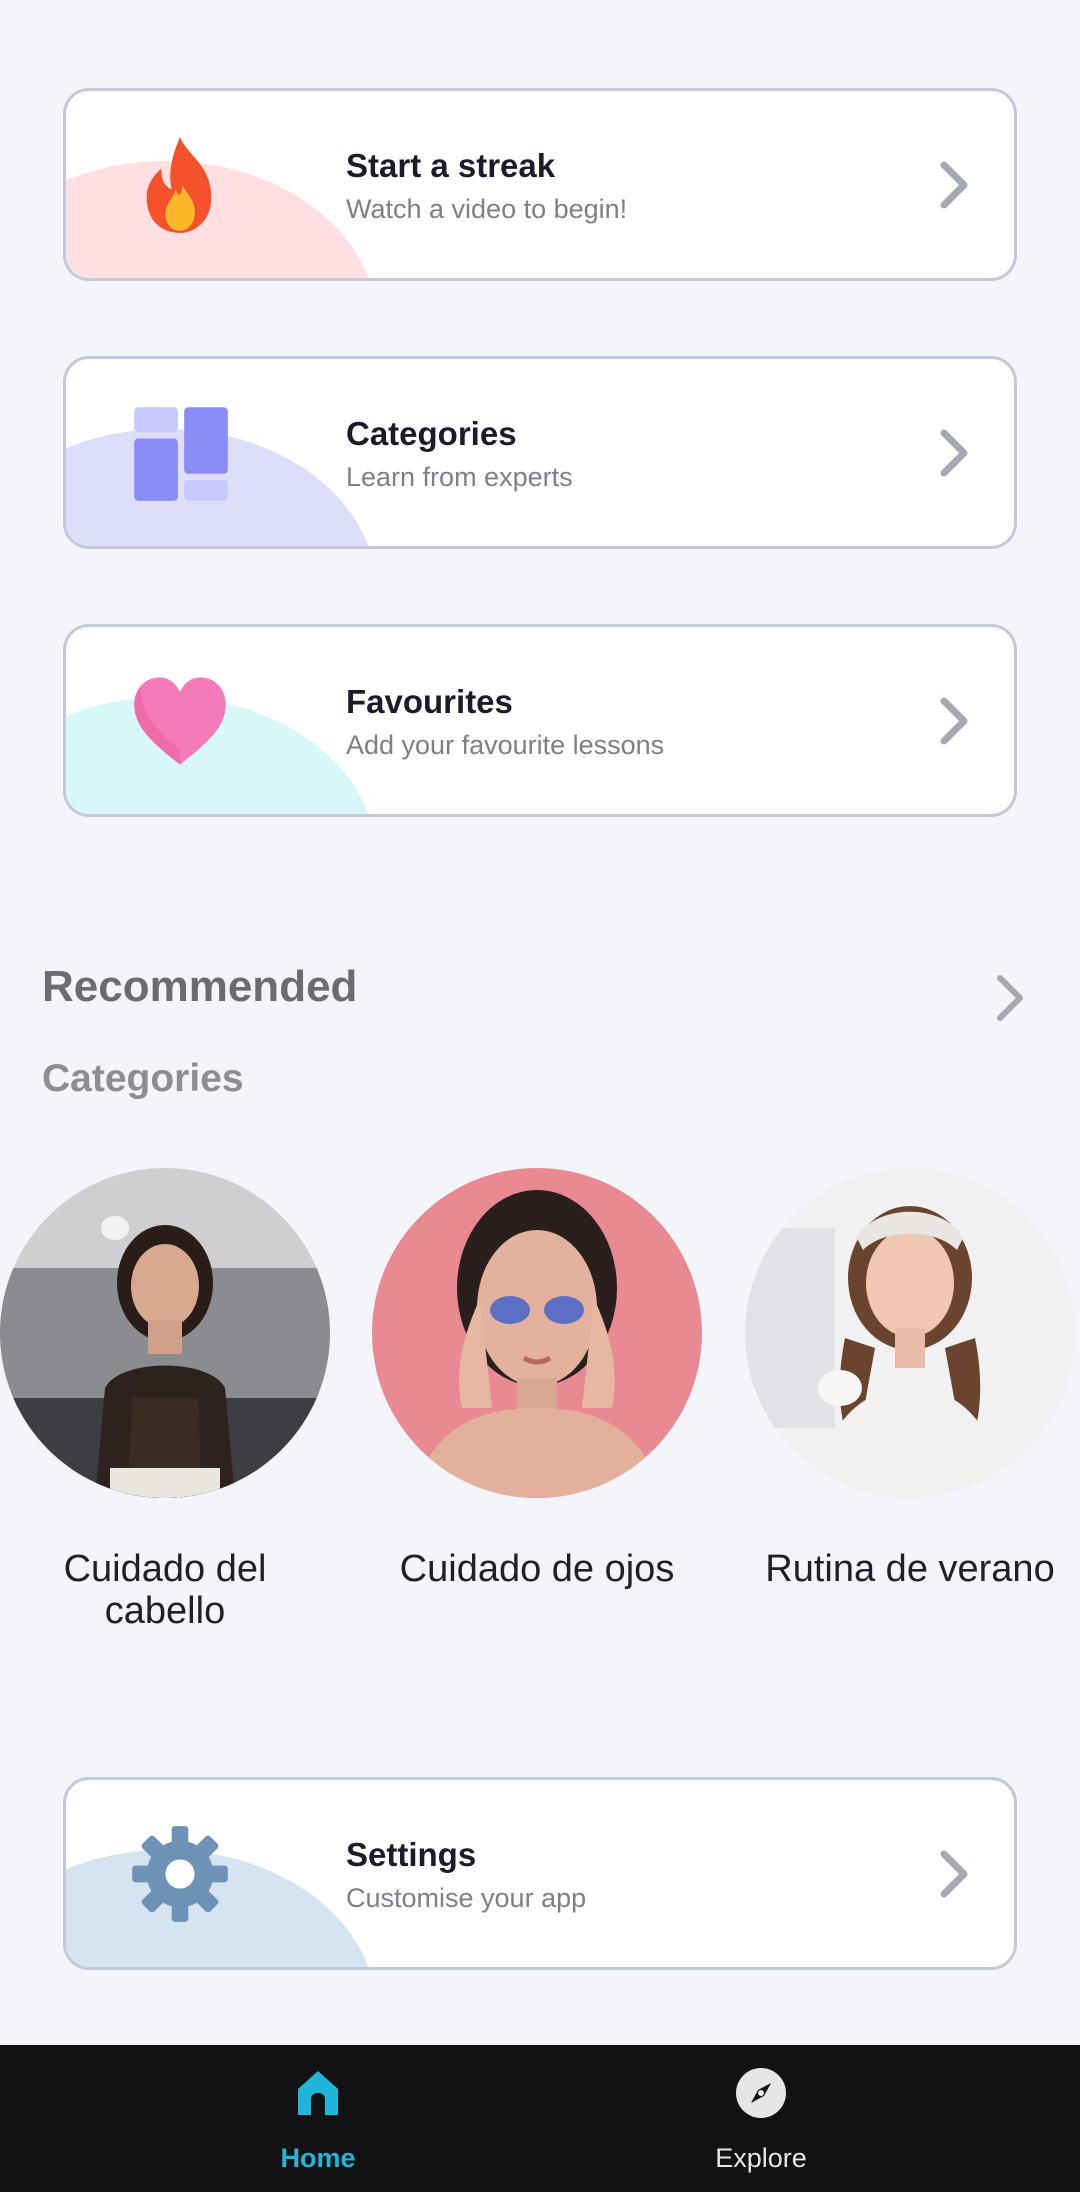  What do you see at coordinates (411, 1854) in the screenshot?
I see `card-title: Settings` at bounding box center [411, 1854].